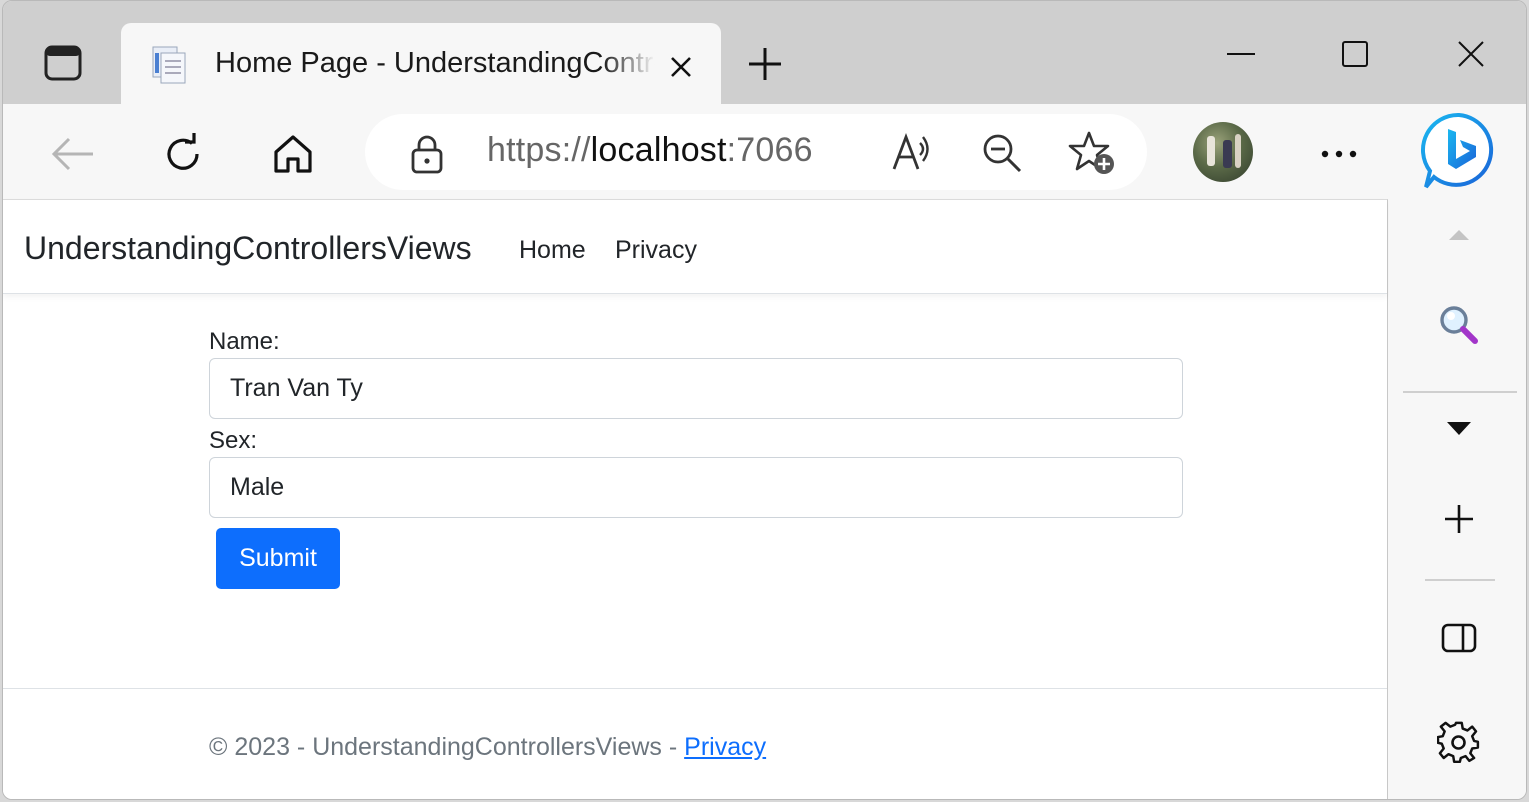 The width and height of the screenshot is (1529, 802). I want to click on address-bar: https://localhost:7066, so click(756, 152).